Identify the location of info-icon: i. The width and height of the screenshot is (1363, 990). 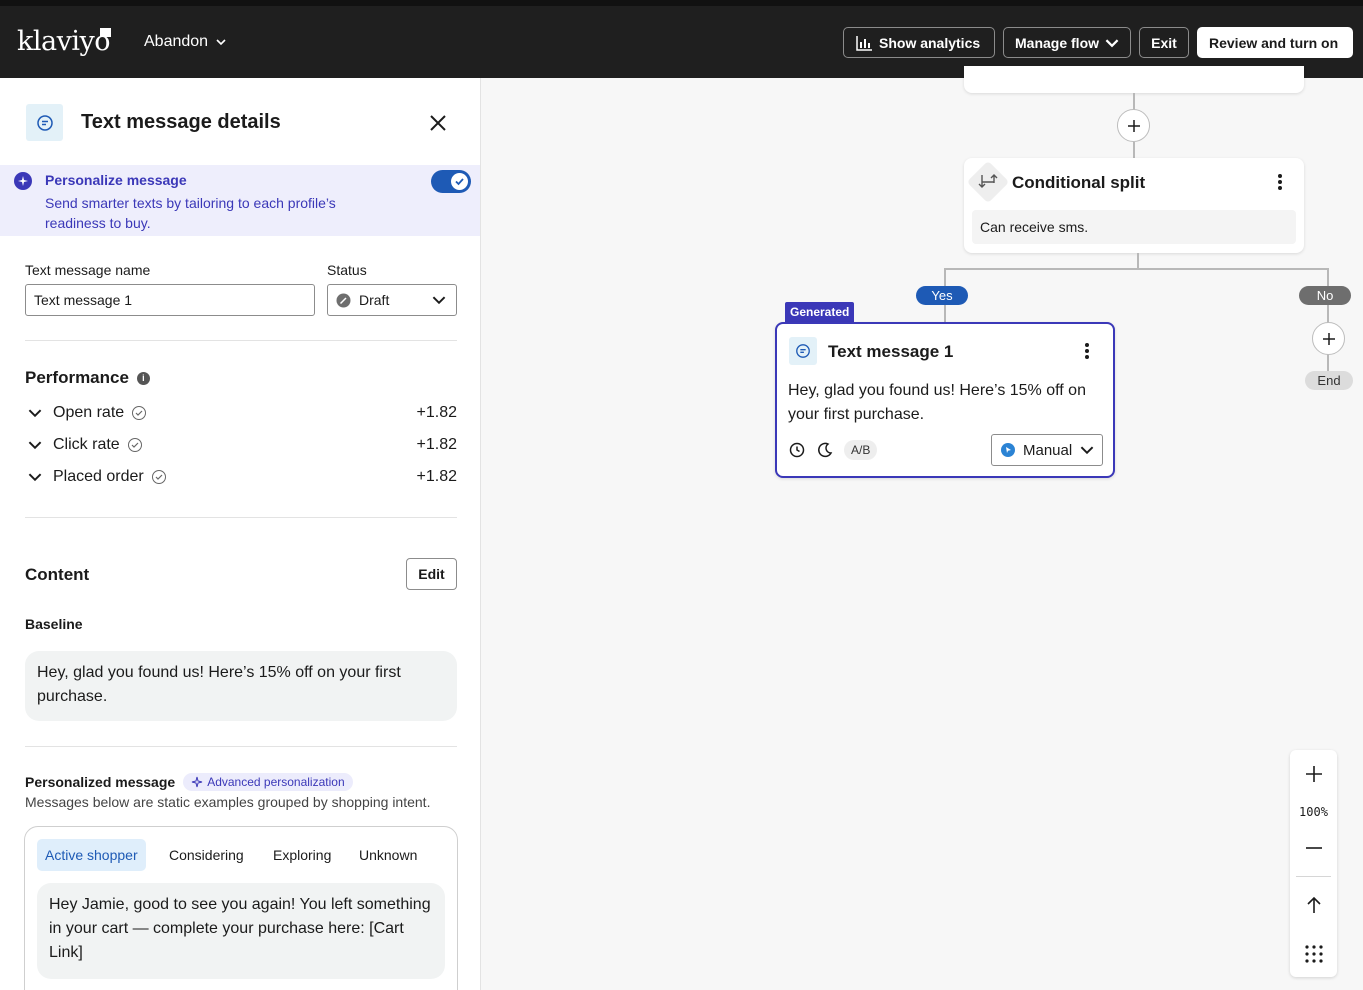
(143, 378).